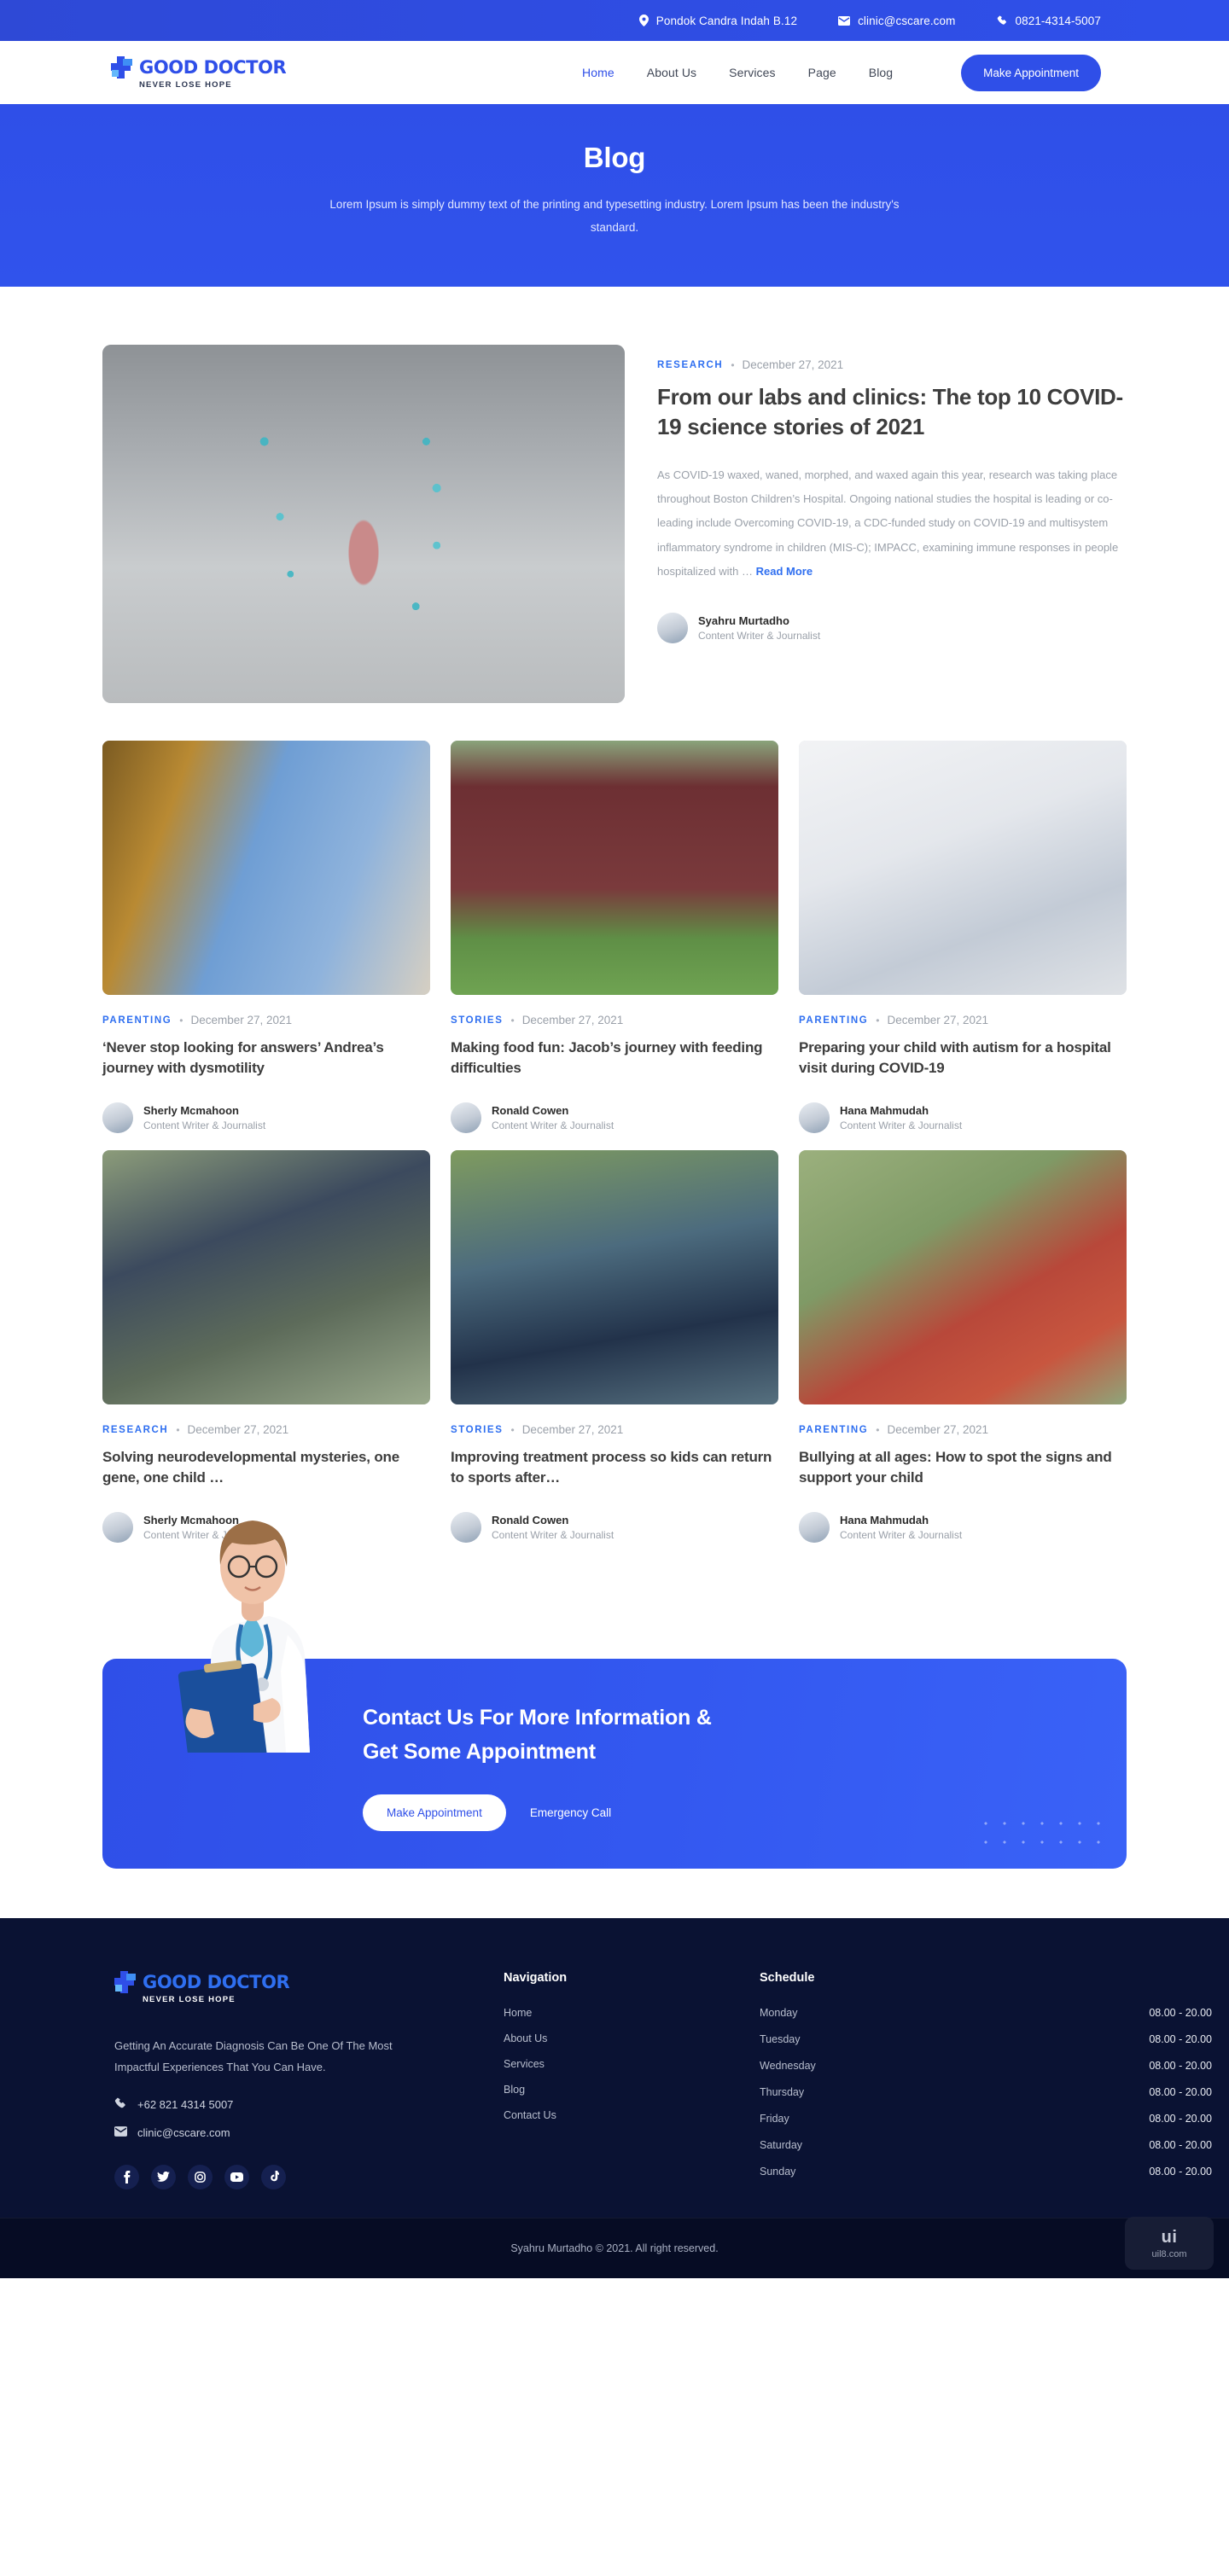 Image resolution: width=1229 pixels, height=2576 pixels. I want to click on schedule-row: Thursday 08.00 - 20.00, so click(986, 2092).